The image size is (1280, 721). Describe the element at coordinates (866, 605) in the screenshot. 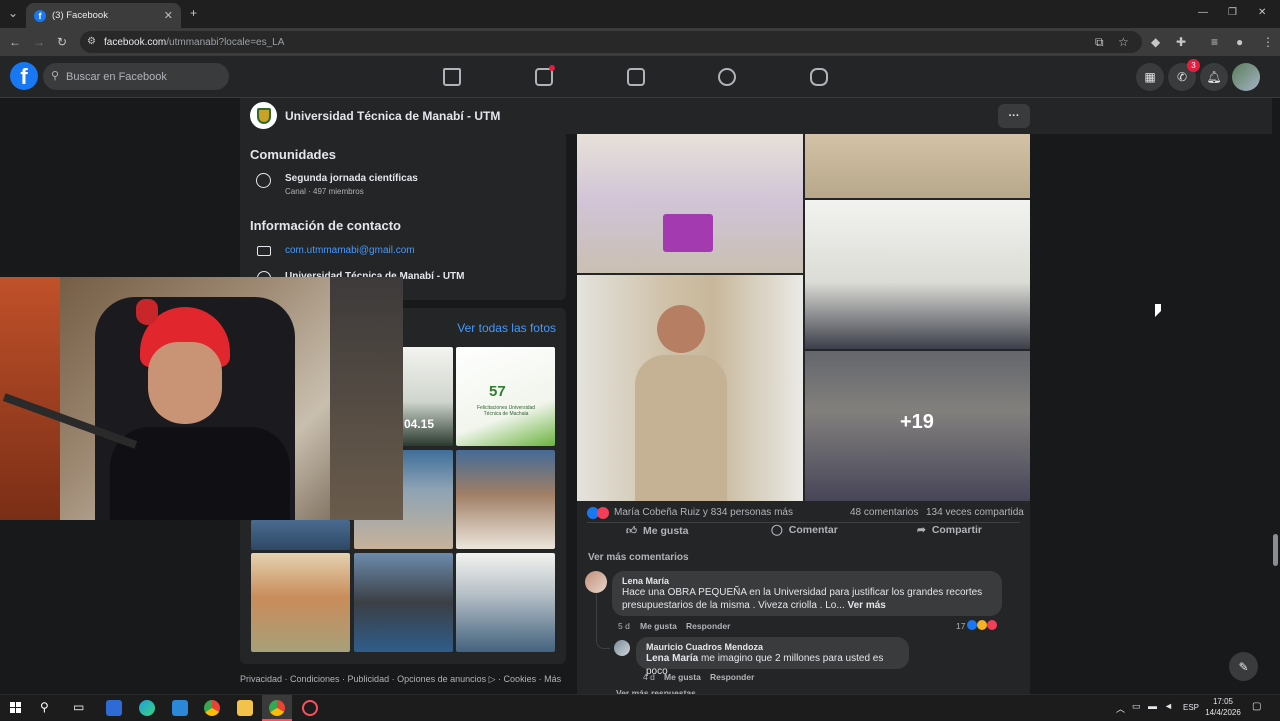

I see `see-more-link: Ver más` at that location.